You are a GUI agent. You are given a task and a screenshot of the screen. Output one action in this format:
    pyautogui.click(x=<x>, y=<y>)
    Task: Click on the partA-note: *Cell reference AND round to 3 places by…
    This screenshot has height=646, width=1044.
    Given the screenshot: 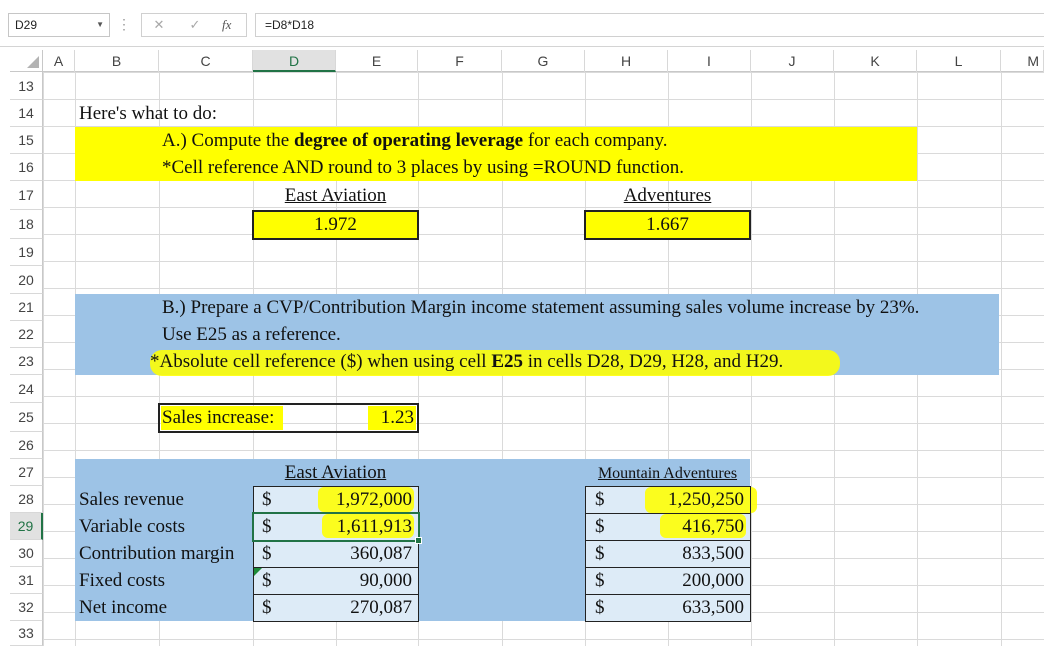 What is the action you would take?
    pyautogui.click(x=423, y=167)
    